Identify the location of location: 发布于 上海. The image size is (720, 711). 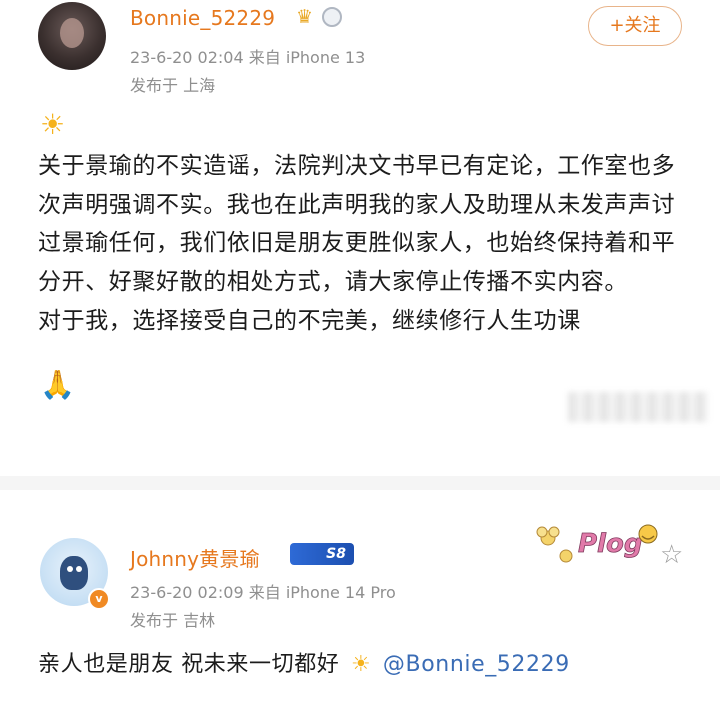
(173, 85).